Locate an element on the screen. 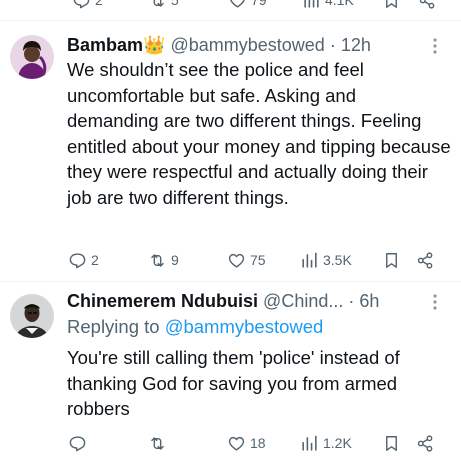 Image resolution: width=461 pixels, height=460 pixels. display-name: Bambam is located at coordinates (105, 45).